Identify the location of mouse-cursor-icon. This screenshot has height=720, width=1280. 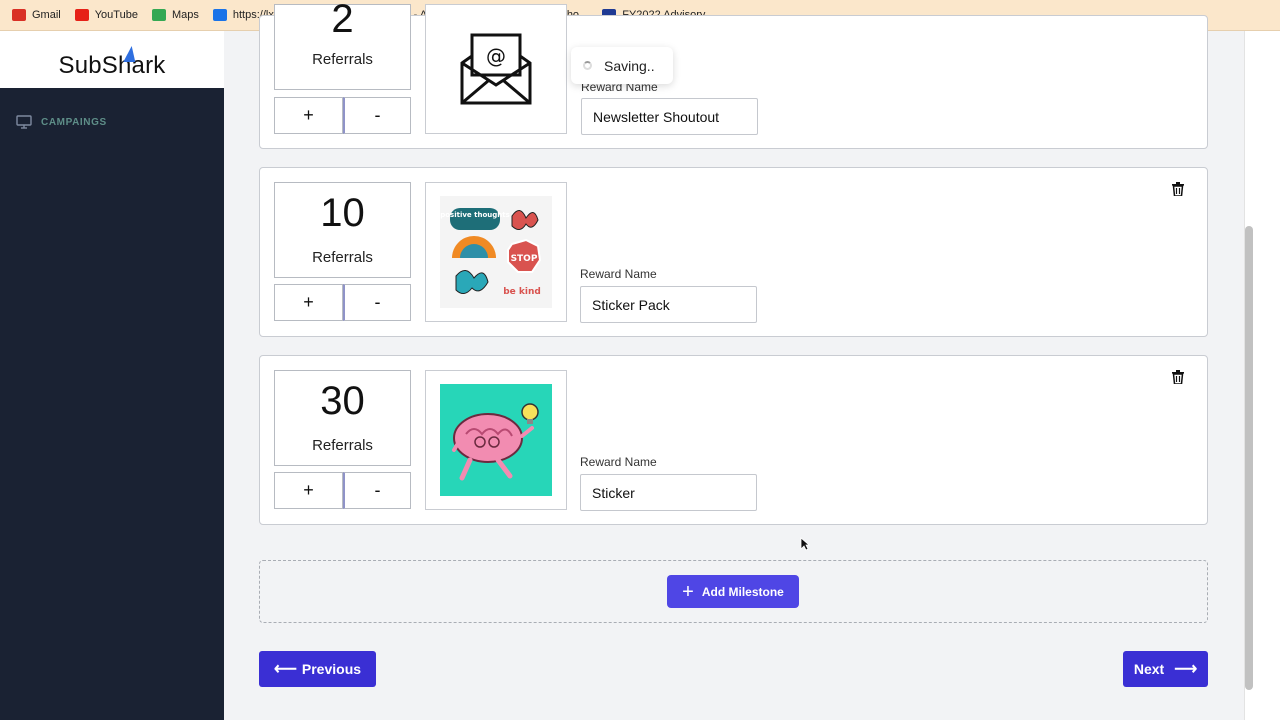
(805, 544).